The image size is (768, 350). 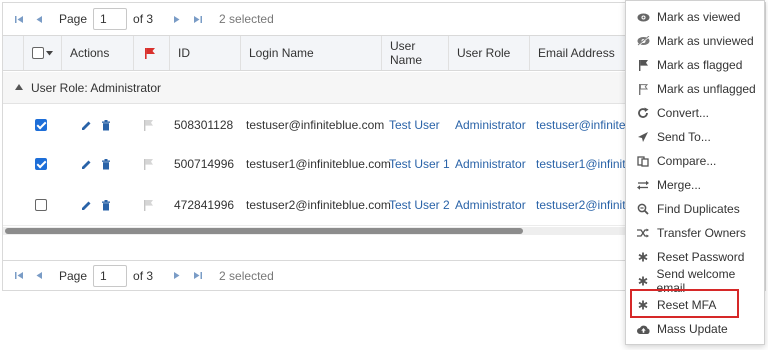 What do you see at coordinates (700, 65) in the screenshot?
I see `menu-item-label: Mark as flagged` at bounding box center [700, 65].